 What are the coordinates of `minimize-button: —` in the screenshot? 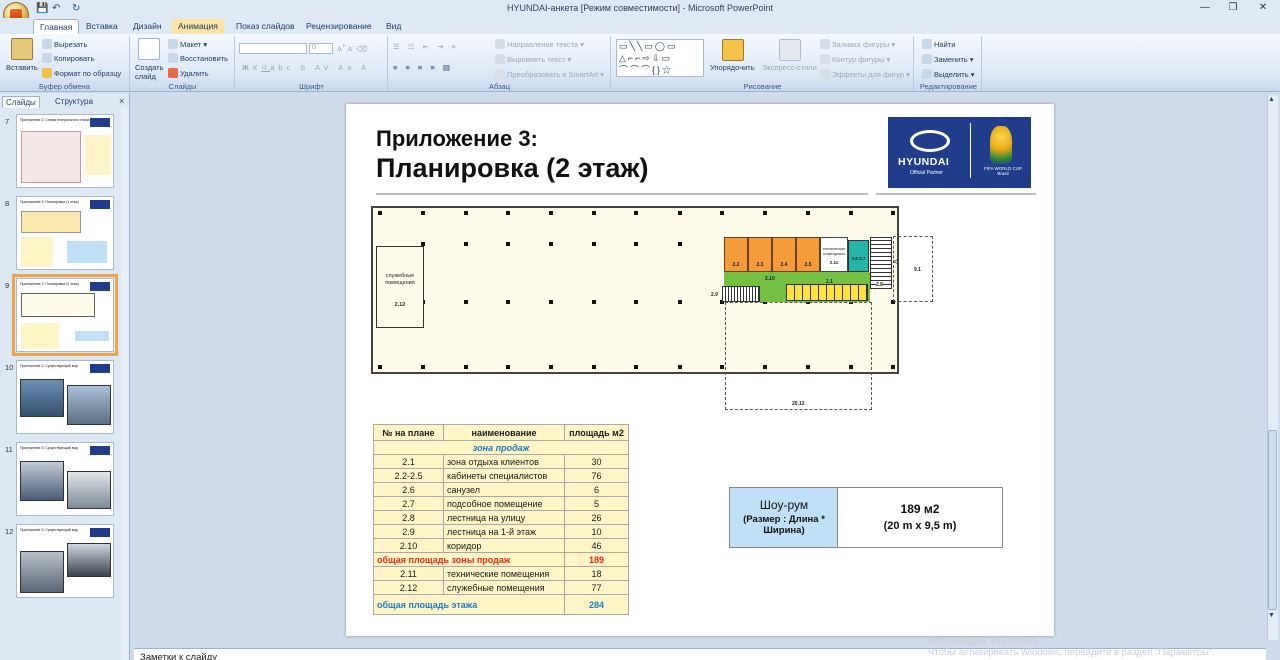 It's located at (1205, 9).